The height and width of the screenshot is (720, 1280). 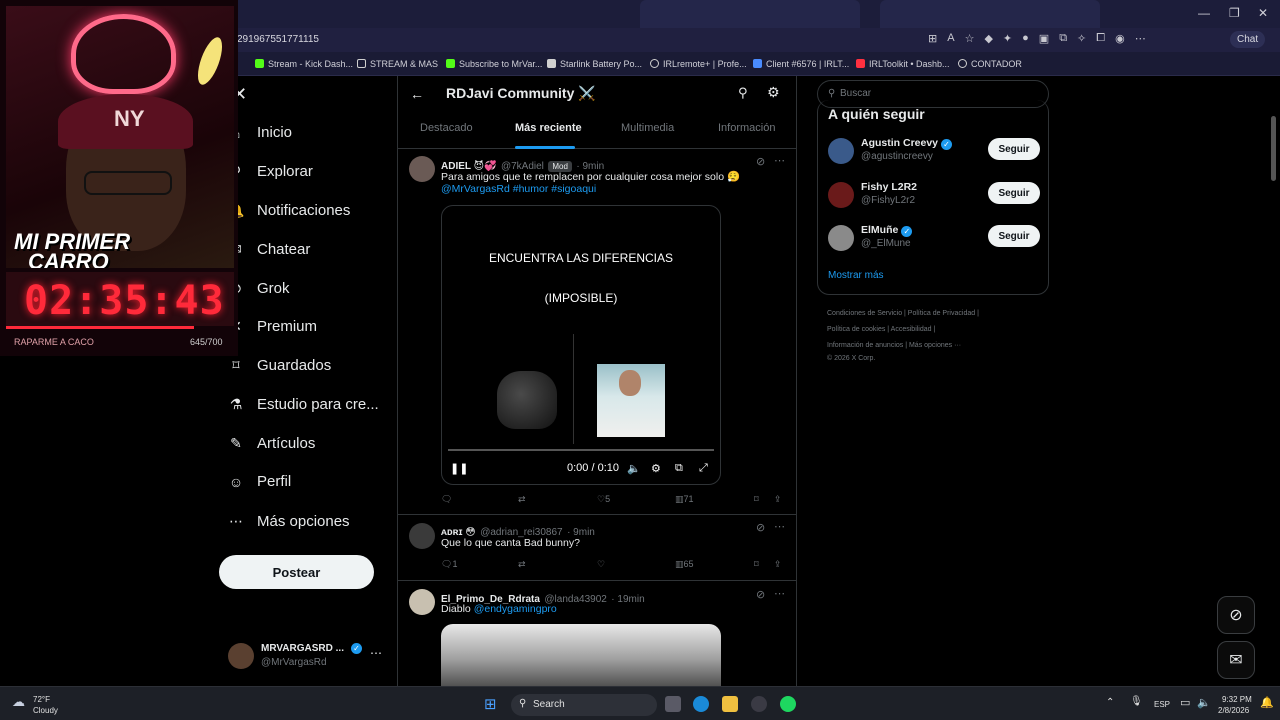 What do you see at coordinates (759, 704) in the screenshot?
I see `app-icon` at bounding box center [759, 704].